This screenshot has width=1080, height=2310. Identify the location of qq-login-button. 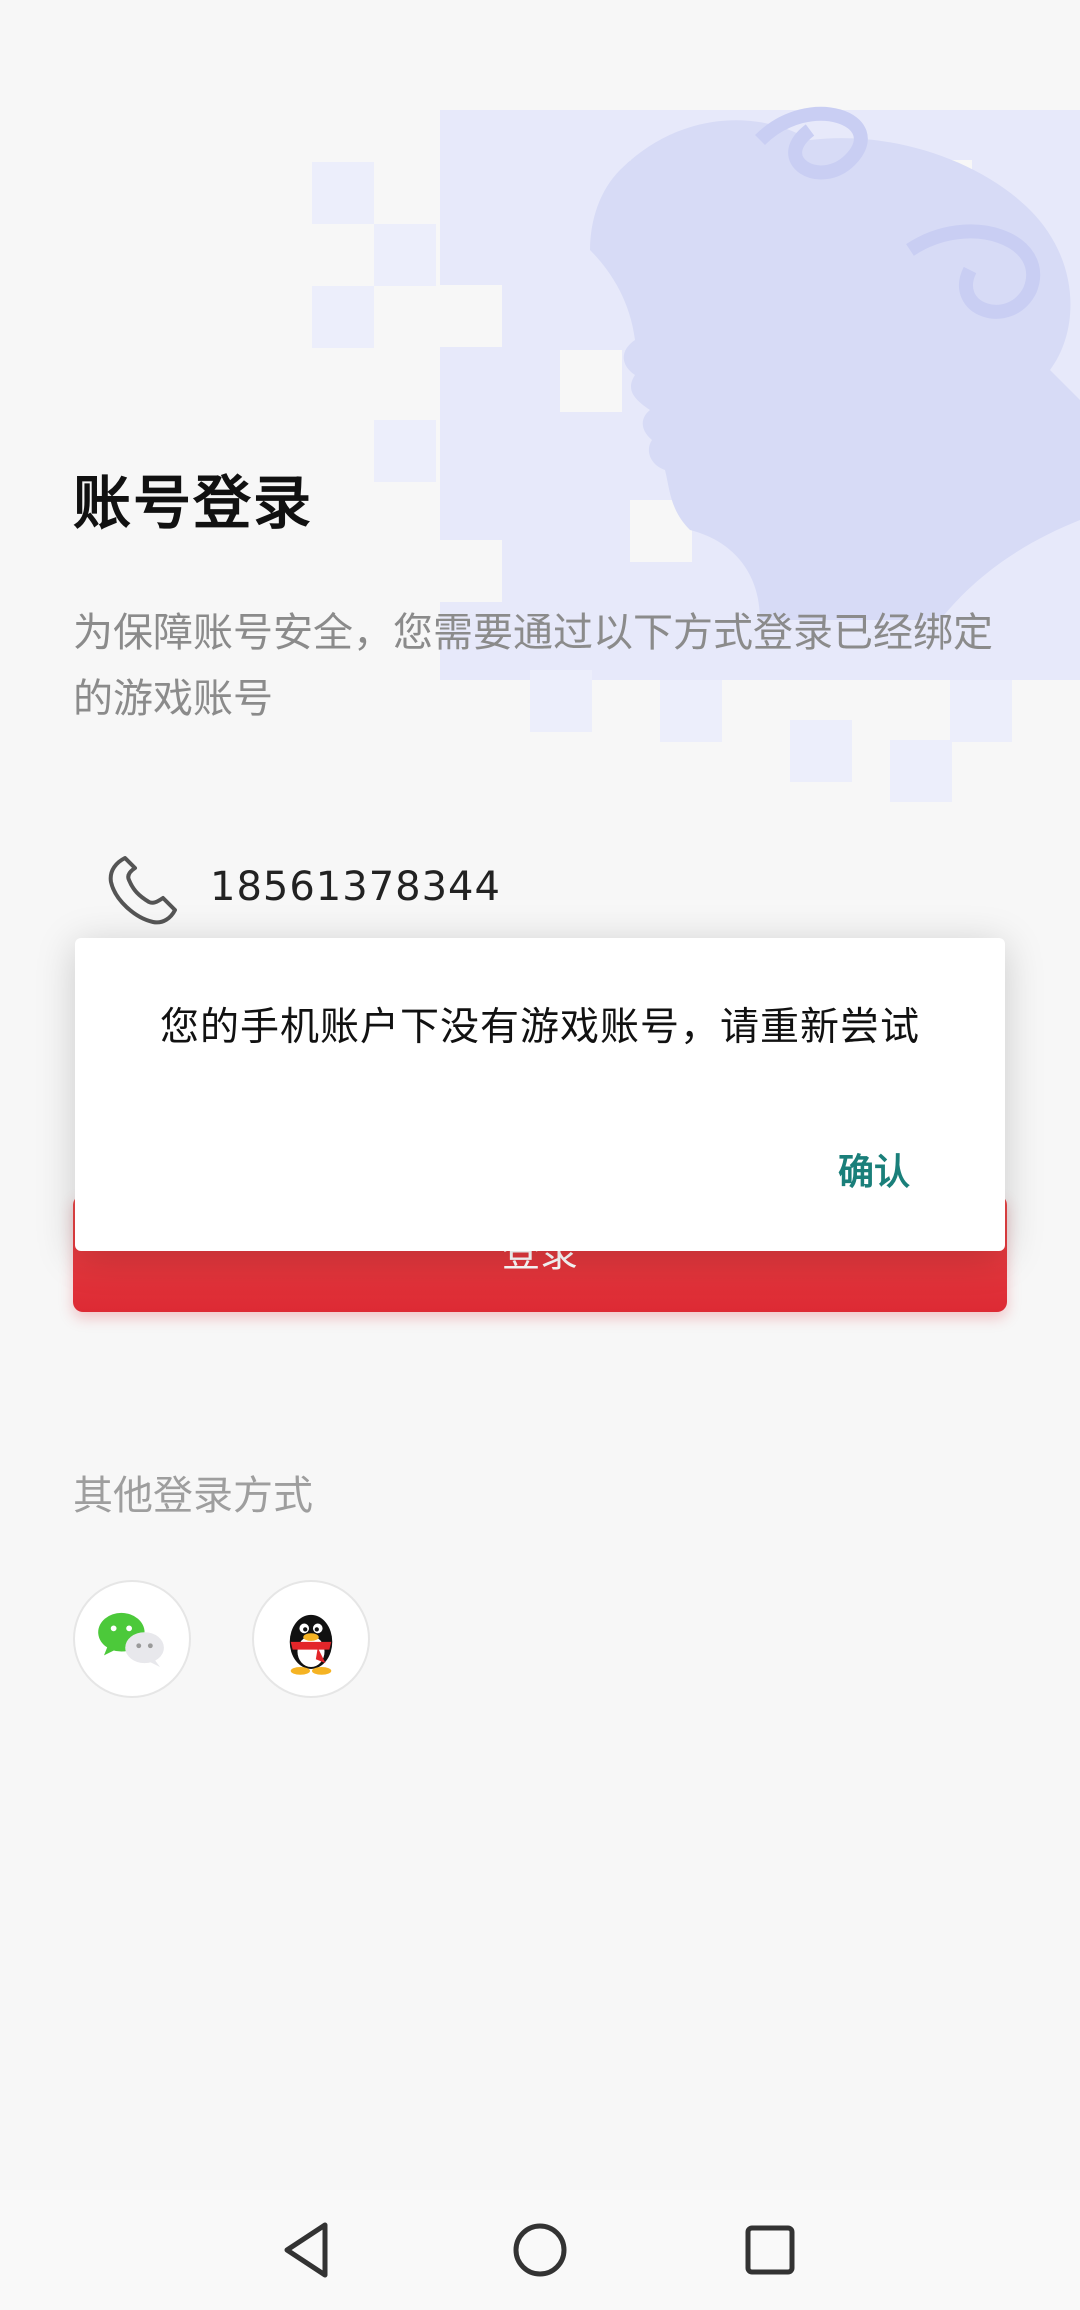
(311, 1639).